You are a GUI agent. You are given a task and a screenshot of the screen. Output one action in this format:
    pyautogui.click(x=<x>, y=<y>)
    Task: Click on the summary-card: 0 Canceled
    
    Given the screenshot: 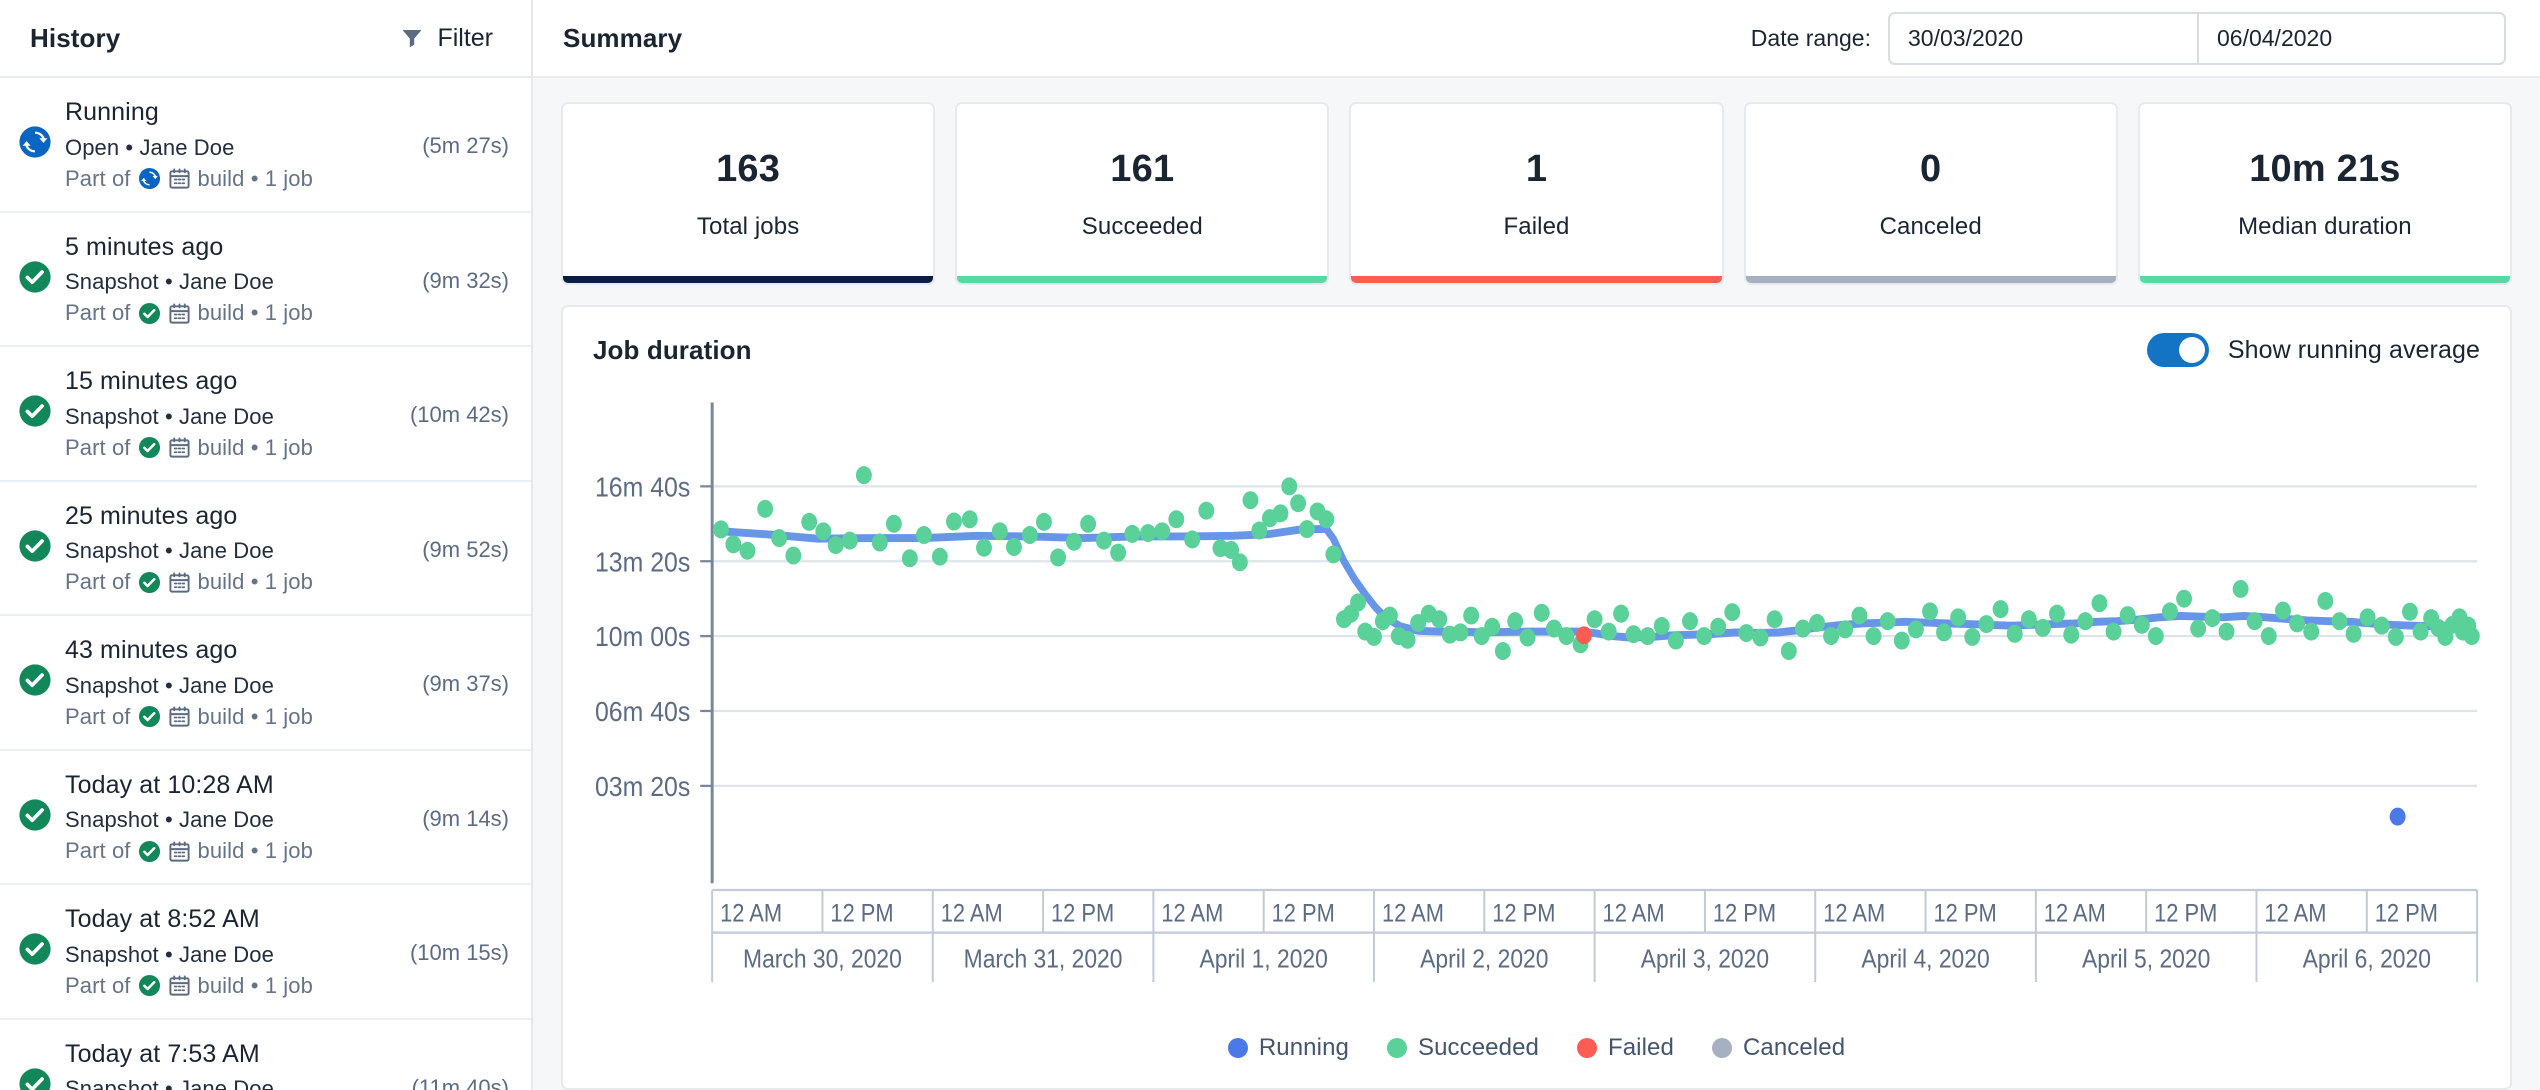 What is the action you would take?
    pyautogui.click(x=1930, y=193)
    